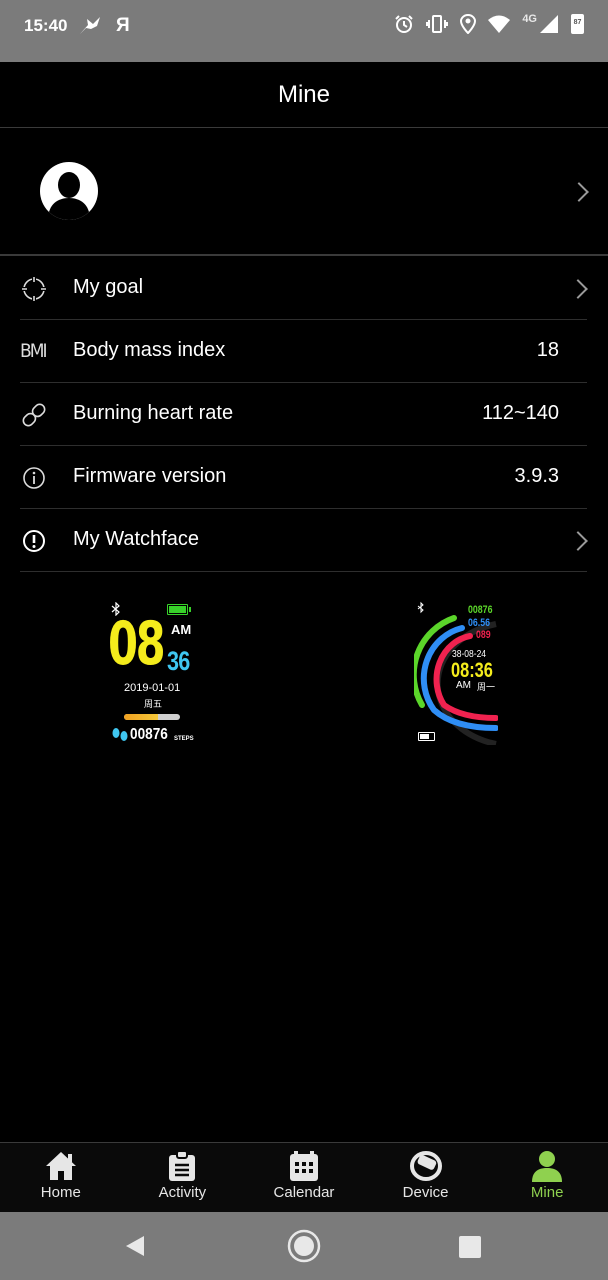 This screenshot has height=1280, width=608. Describe the element at coordinates (463, 685) in the screenshot. I see `wf2-ampm: AM` at that location.